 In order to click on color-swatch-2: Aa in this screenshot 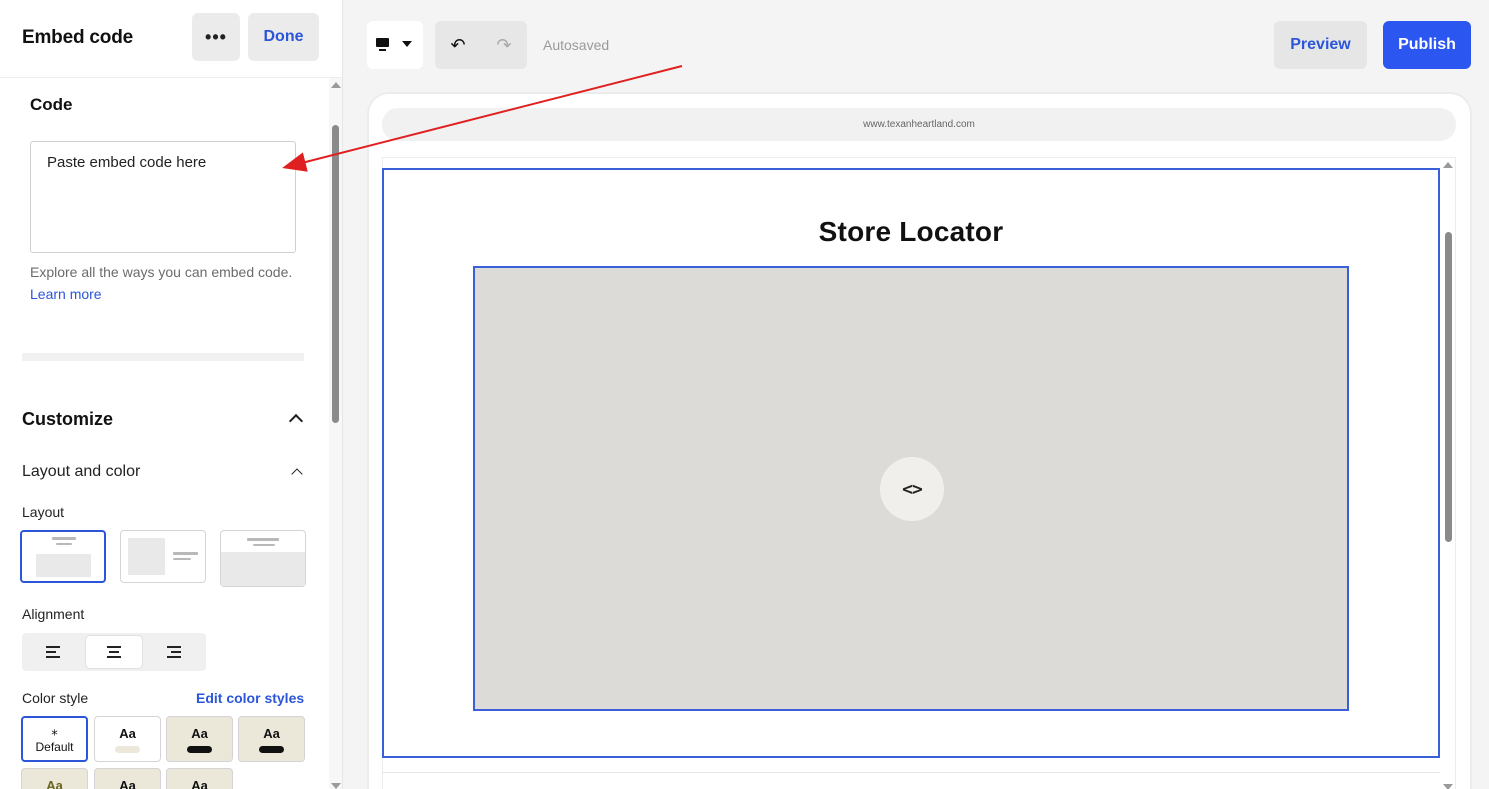, I will do `click(199, 739)`.